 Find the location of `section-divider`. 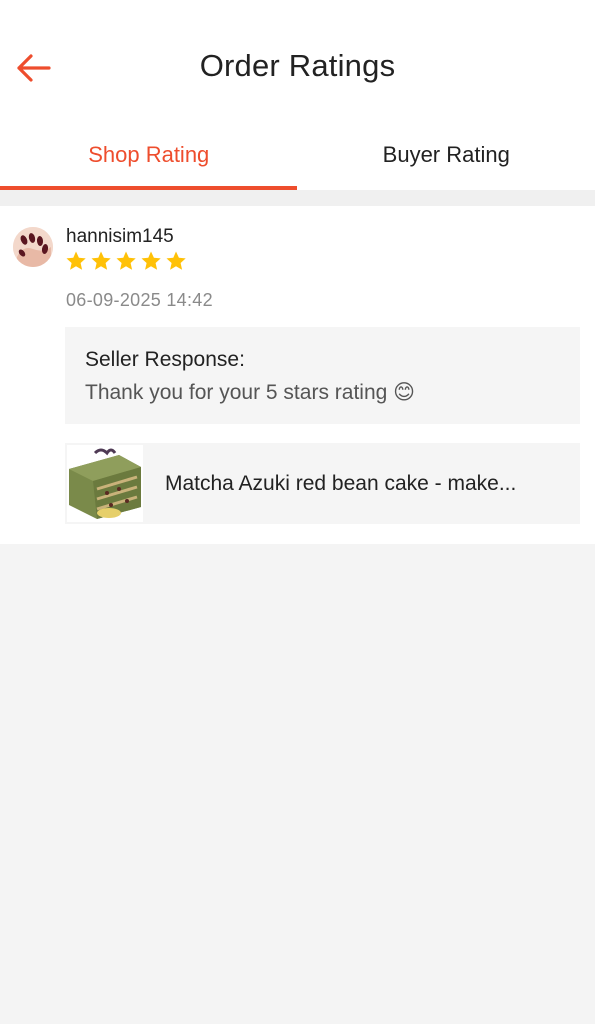

section-divider is located at coordinates (297, 198).